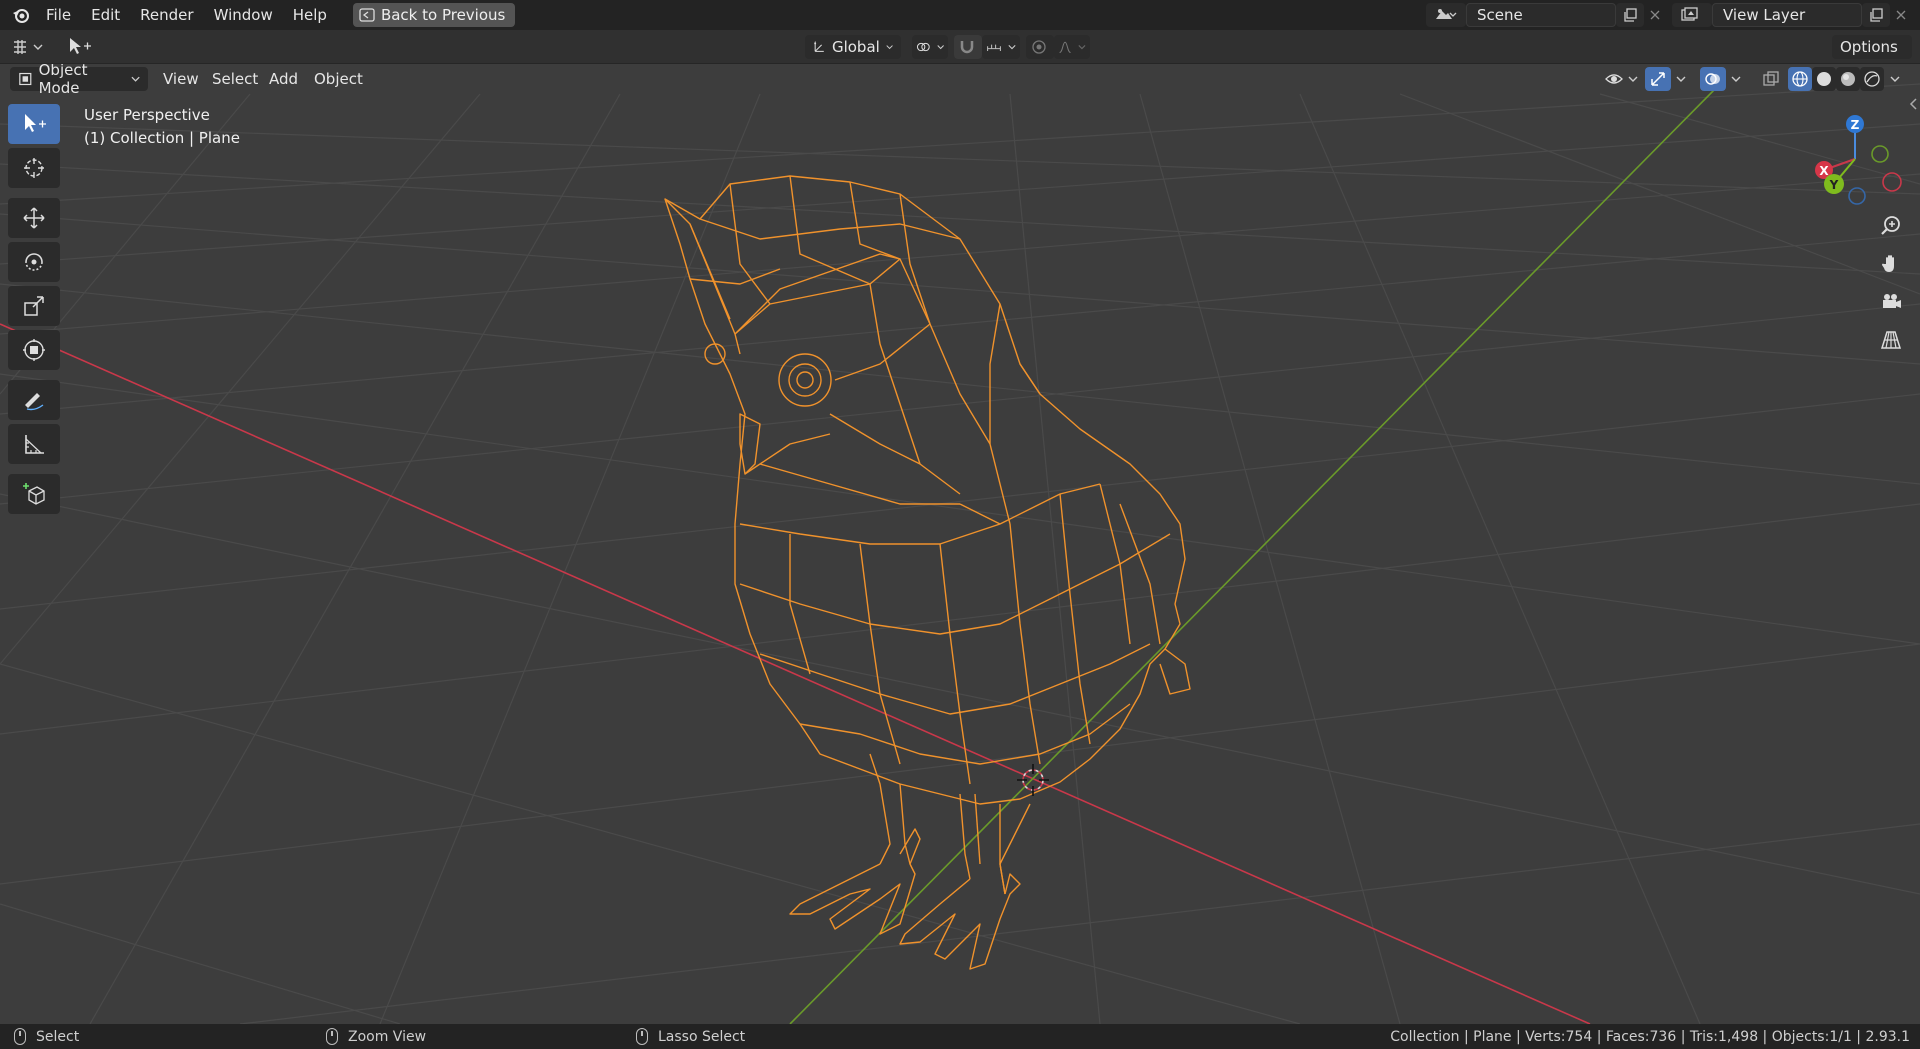  Describe the element at coordinates (994, 47) in the screenshot. I see `snap-increment-icon` at that location.